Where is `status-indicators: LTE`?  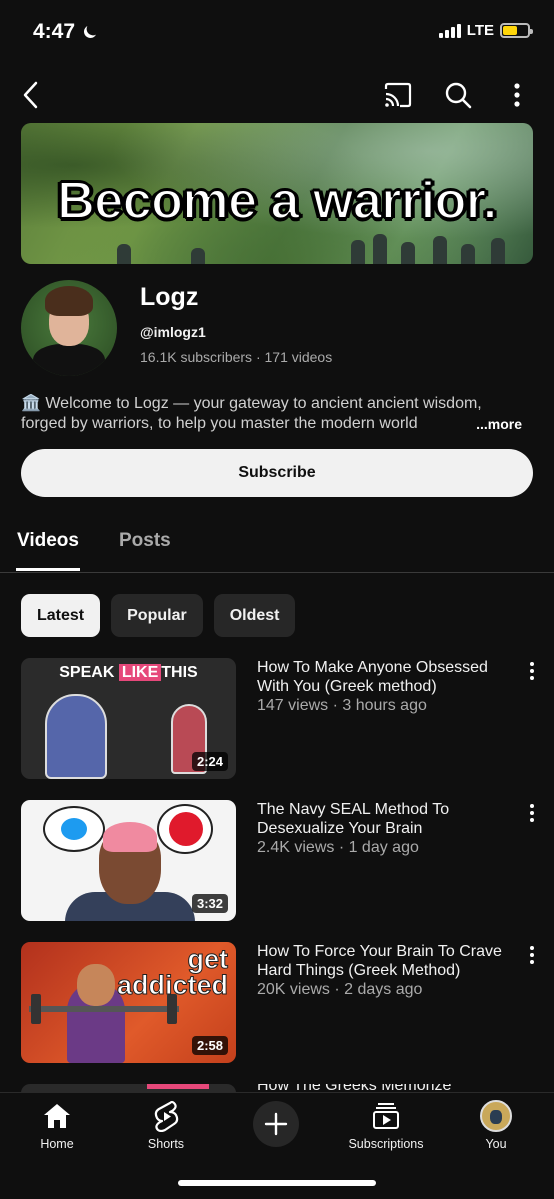 status-indicators: LTE is located at coordinates (485, 30).